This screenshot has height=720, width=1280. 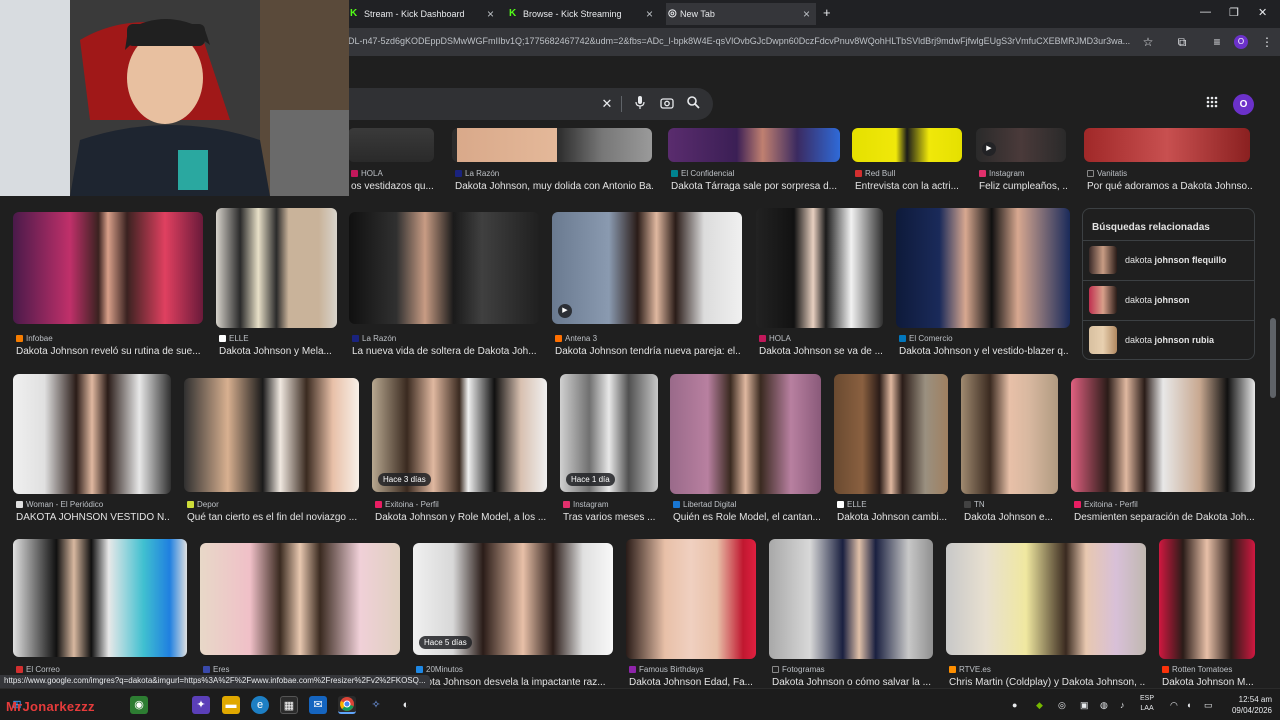 What do you see at coordinates (1104, 705) in the screenshot?
I see `tray-steam-icon: ◍` at bounding box center [1104, 705].